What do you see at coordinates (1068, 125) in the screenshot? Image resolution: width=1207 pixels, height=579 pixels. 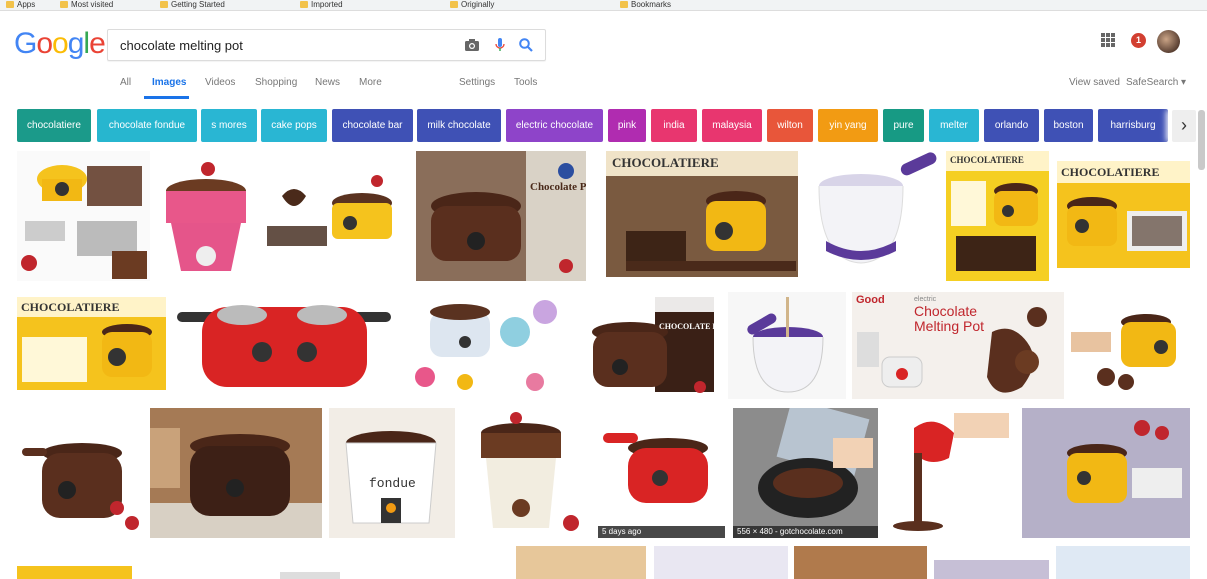 I see `chip: boston` at bounding box center [1068, 125].